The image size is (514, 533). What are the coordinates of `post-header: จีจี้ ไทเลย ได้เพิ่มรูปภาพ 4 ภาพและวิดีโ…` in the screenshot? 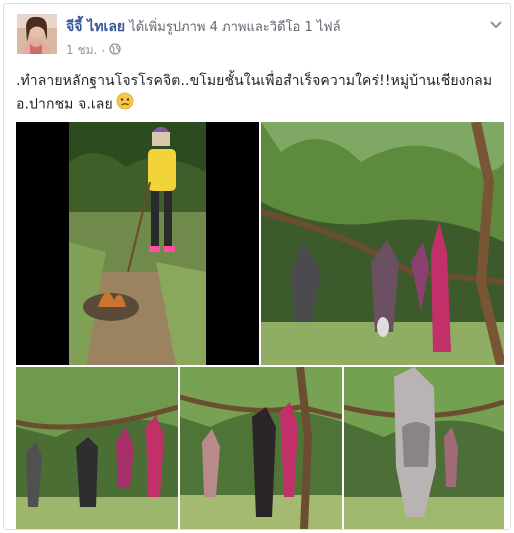 It's located at (203, 27).